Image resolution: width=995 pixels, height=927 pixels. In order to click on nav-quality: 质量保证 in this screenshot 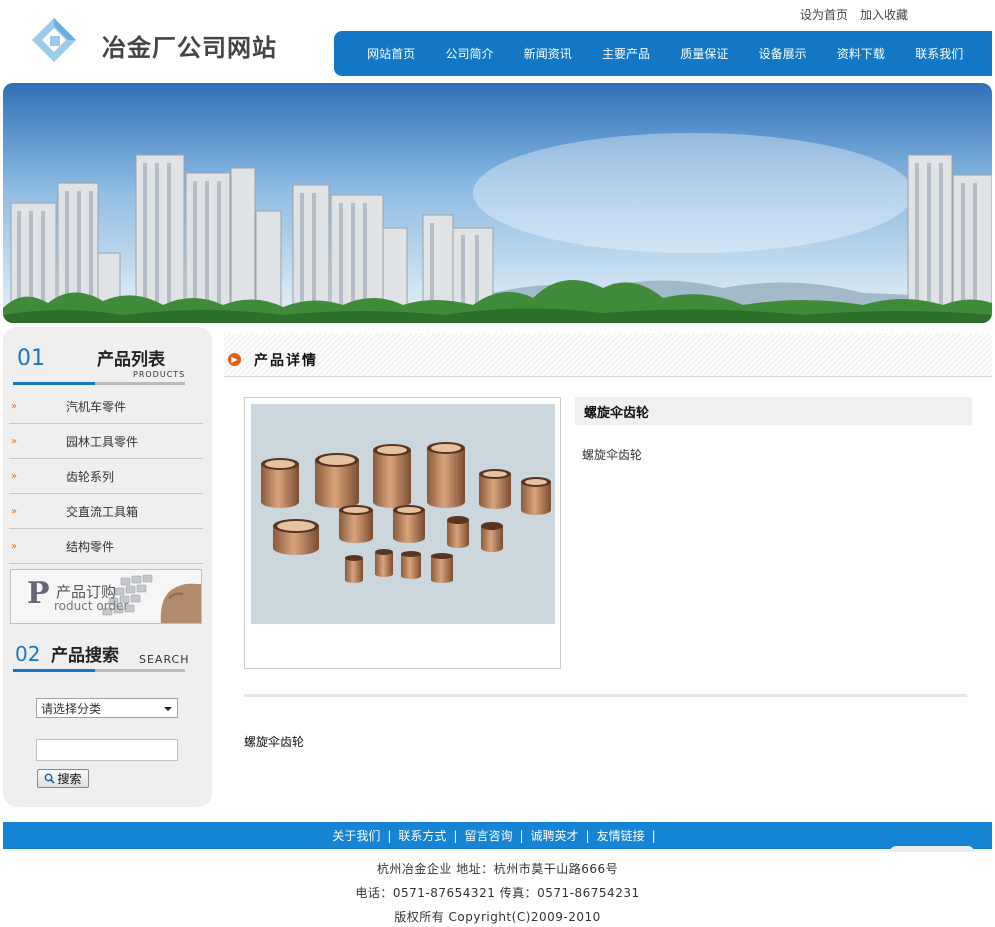, I will do `click(704, 53)`.